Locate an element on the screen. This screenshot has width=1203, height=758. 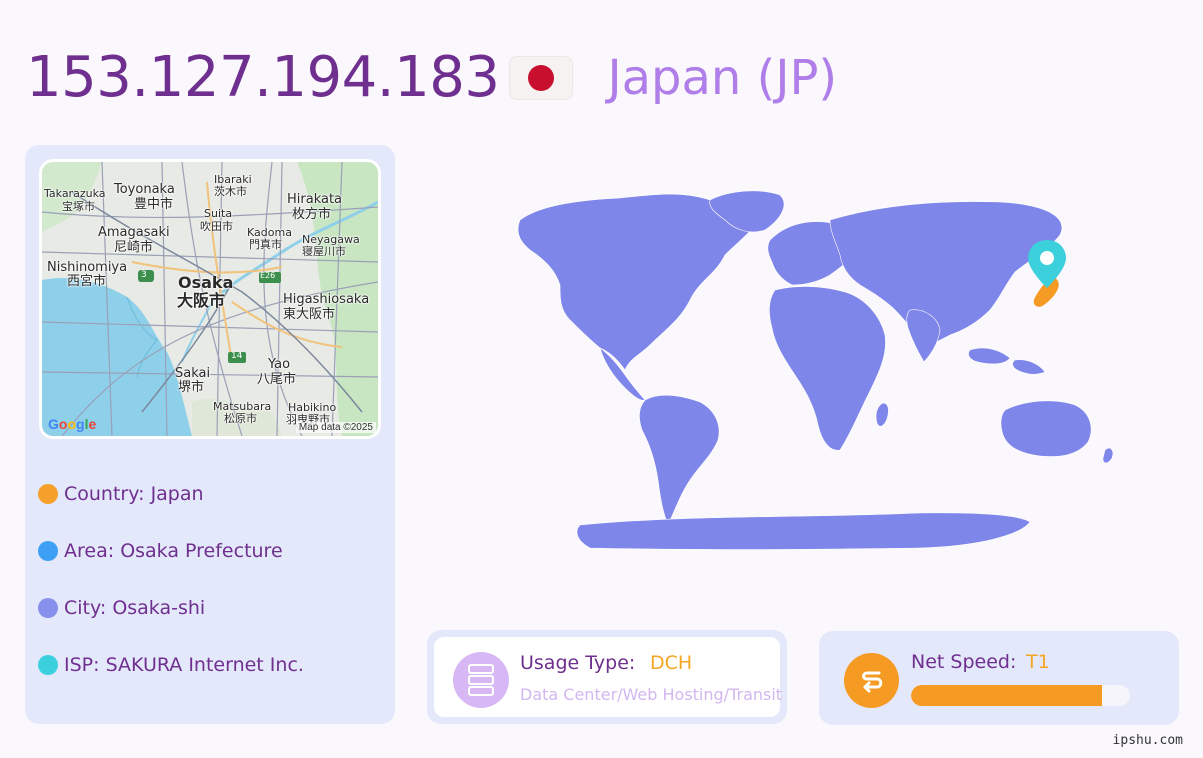
map-label: Matsubara is located at coordinates (242, 406).